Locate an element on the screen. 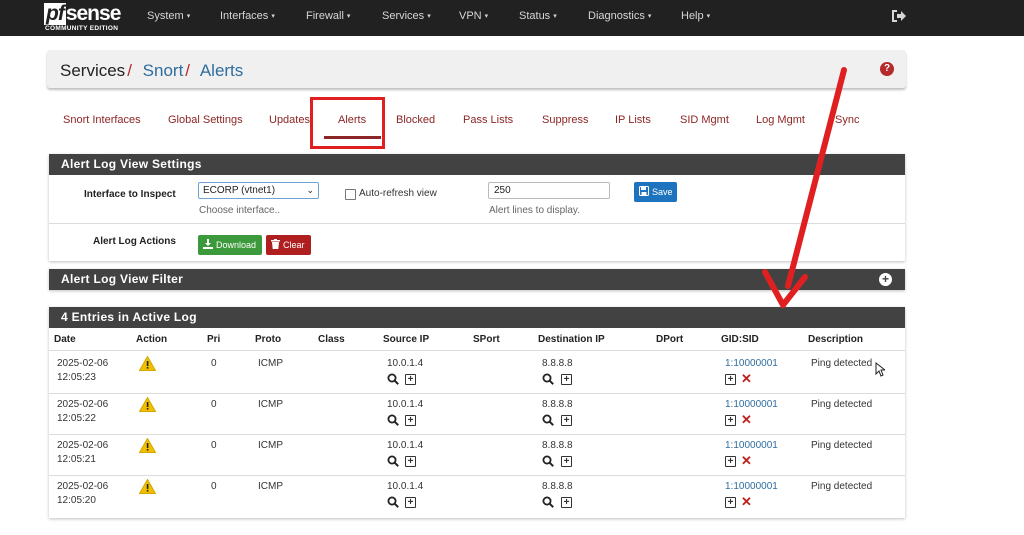 The image size is (1024, 535). tab-ip-lists: IP Lists is located at coordinates (633, 120).